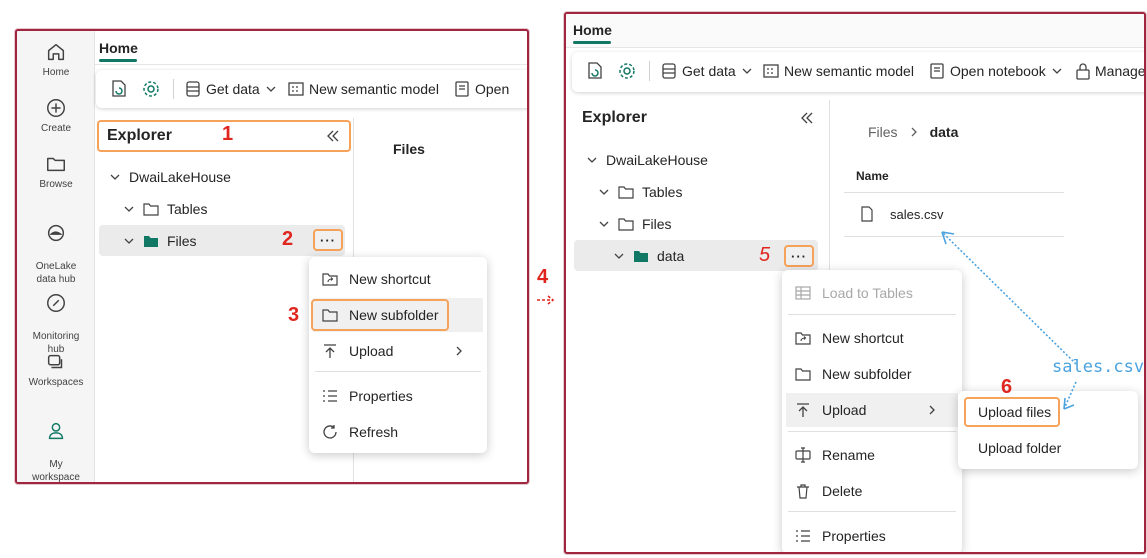  What do you see at coordinates (409, 149) in the screenshot?
I see `content-header-files: Files` at bounding box center [409, 149].